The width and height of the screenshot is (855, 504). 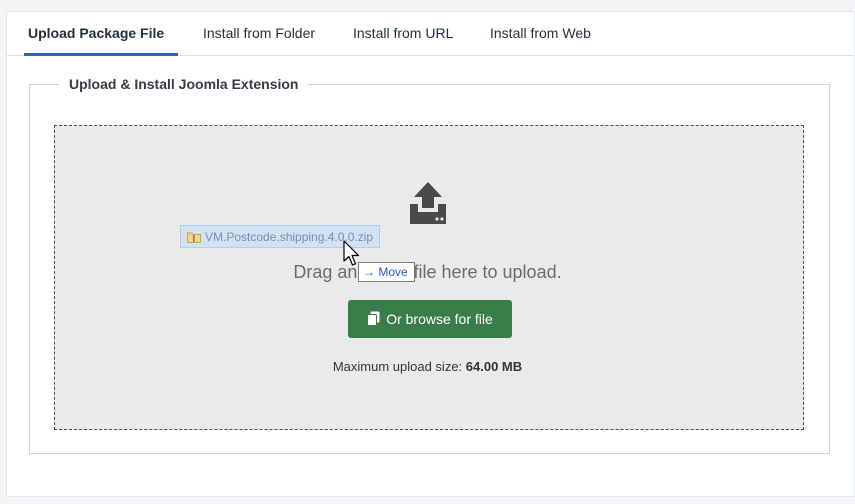 I want to click on move-tooltip: → Move, so click(x=386, y=272).